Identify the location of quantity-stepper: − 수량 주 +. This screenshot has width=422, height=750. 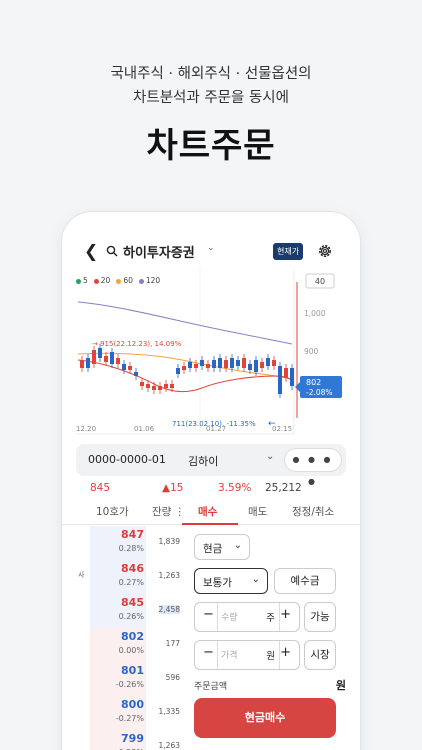
(247, 617).